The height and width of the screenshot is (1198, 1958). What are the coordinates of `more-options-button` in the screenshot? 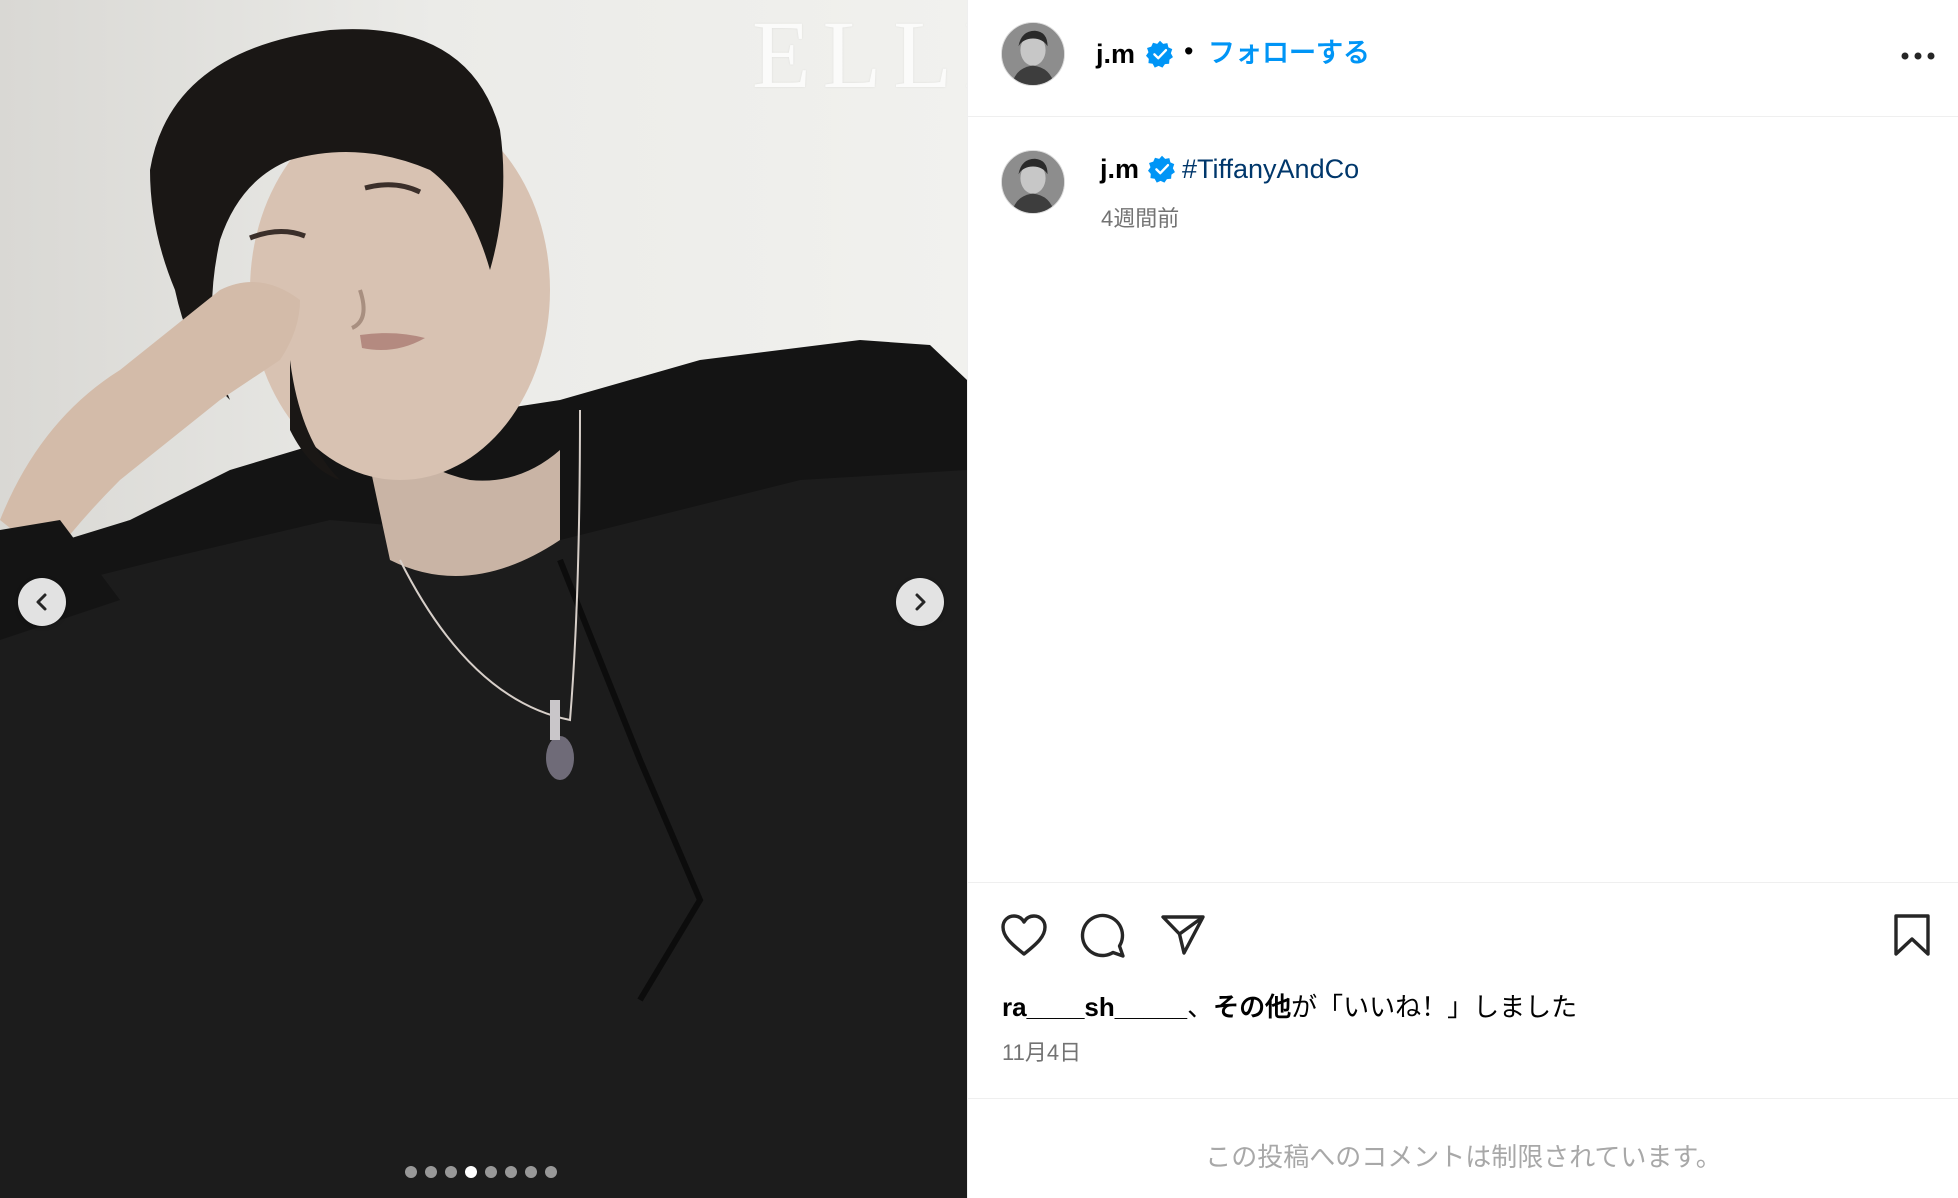 It's located at (1918, 56).